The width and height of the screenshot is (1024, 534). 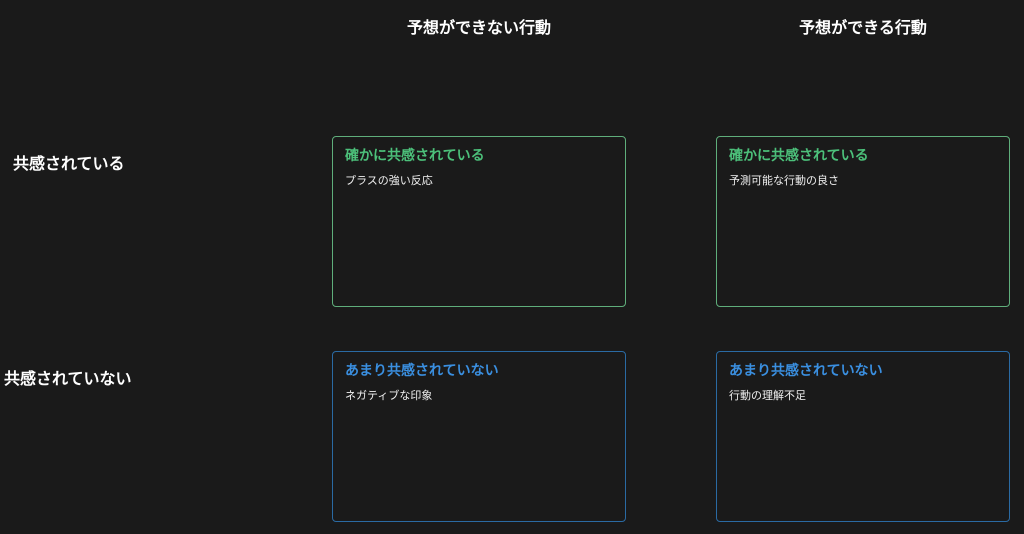 I want to click on card-body: ネガティブな印象, so click(x=389, y=395).